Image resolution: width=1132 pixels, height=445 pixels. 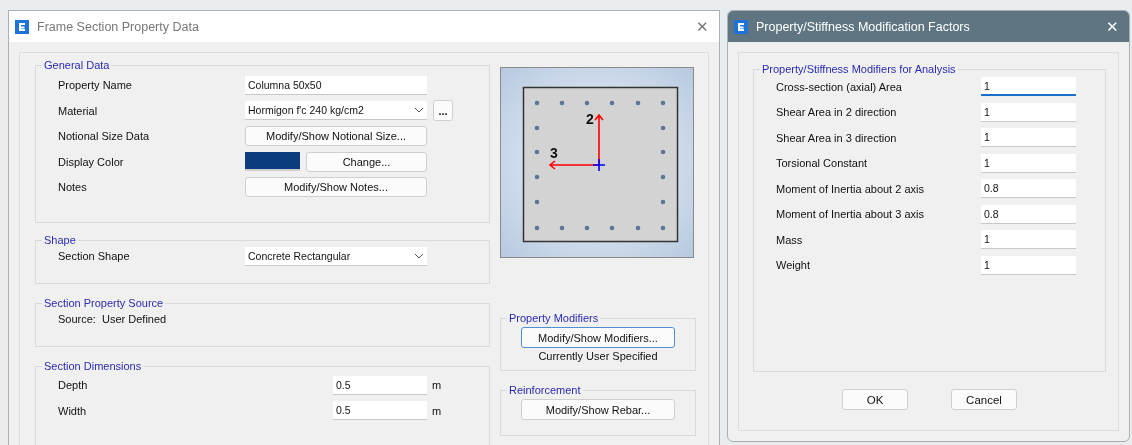 What do you see at coordinates (837, 137) in the screenshot?
I see `field-label: Shear Area in 3 direction` at bounding box center [837, 137].